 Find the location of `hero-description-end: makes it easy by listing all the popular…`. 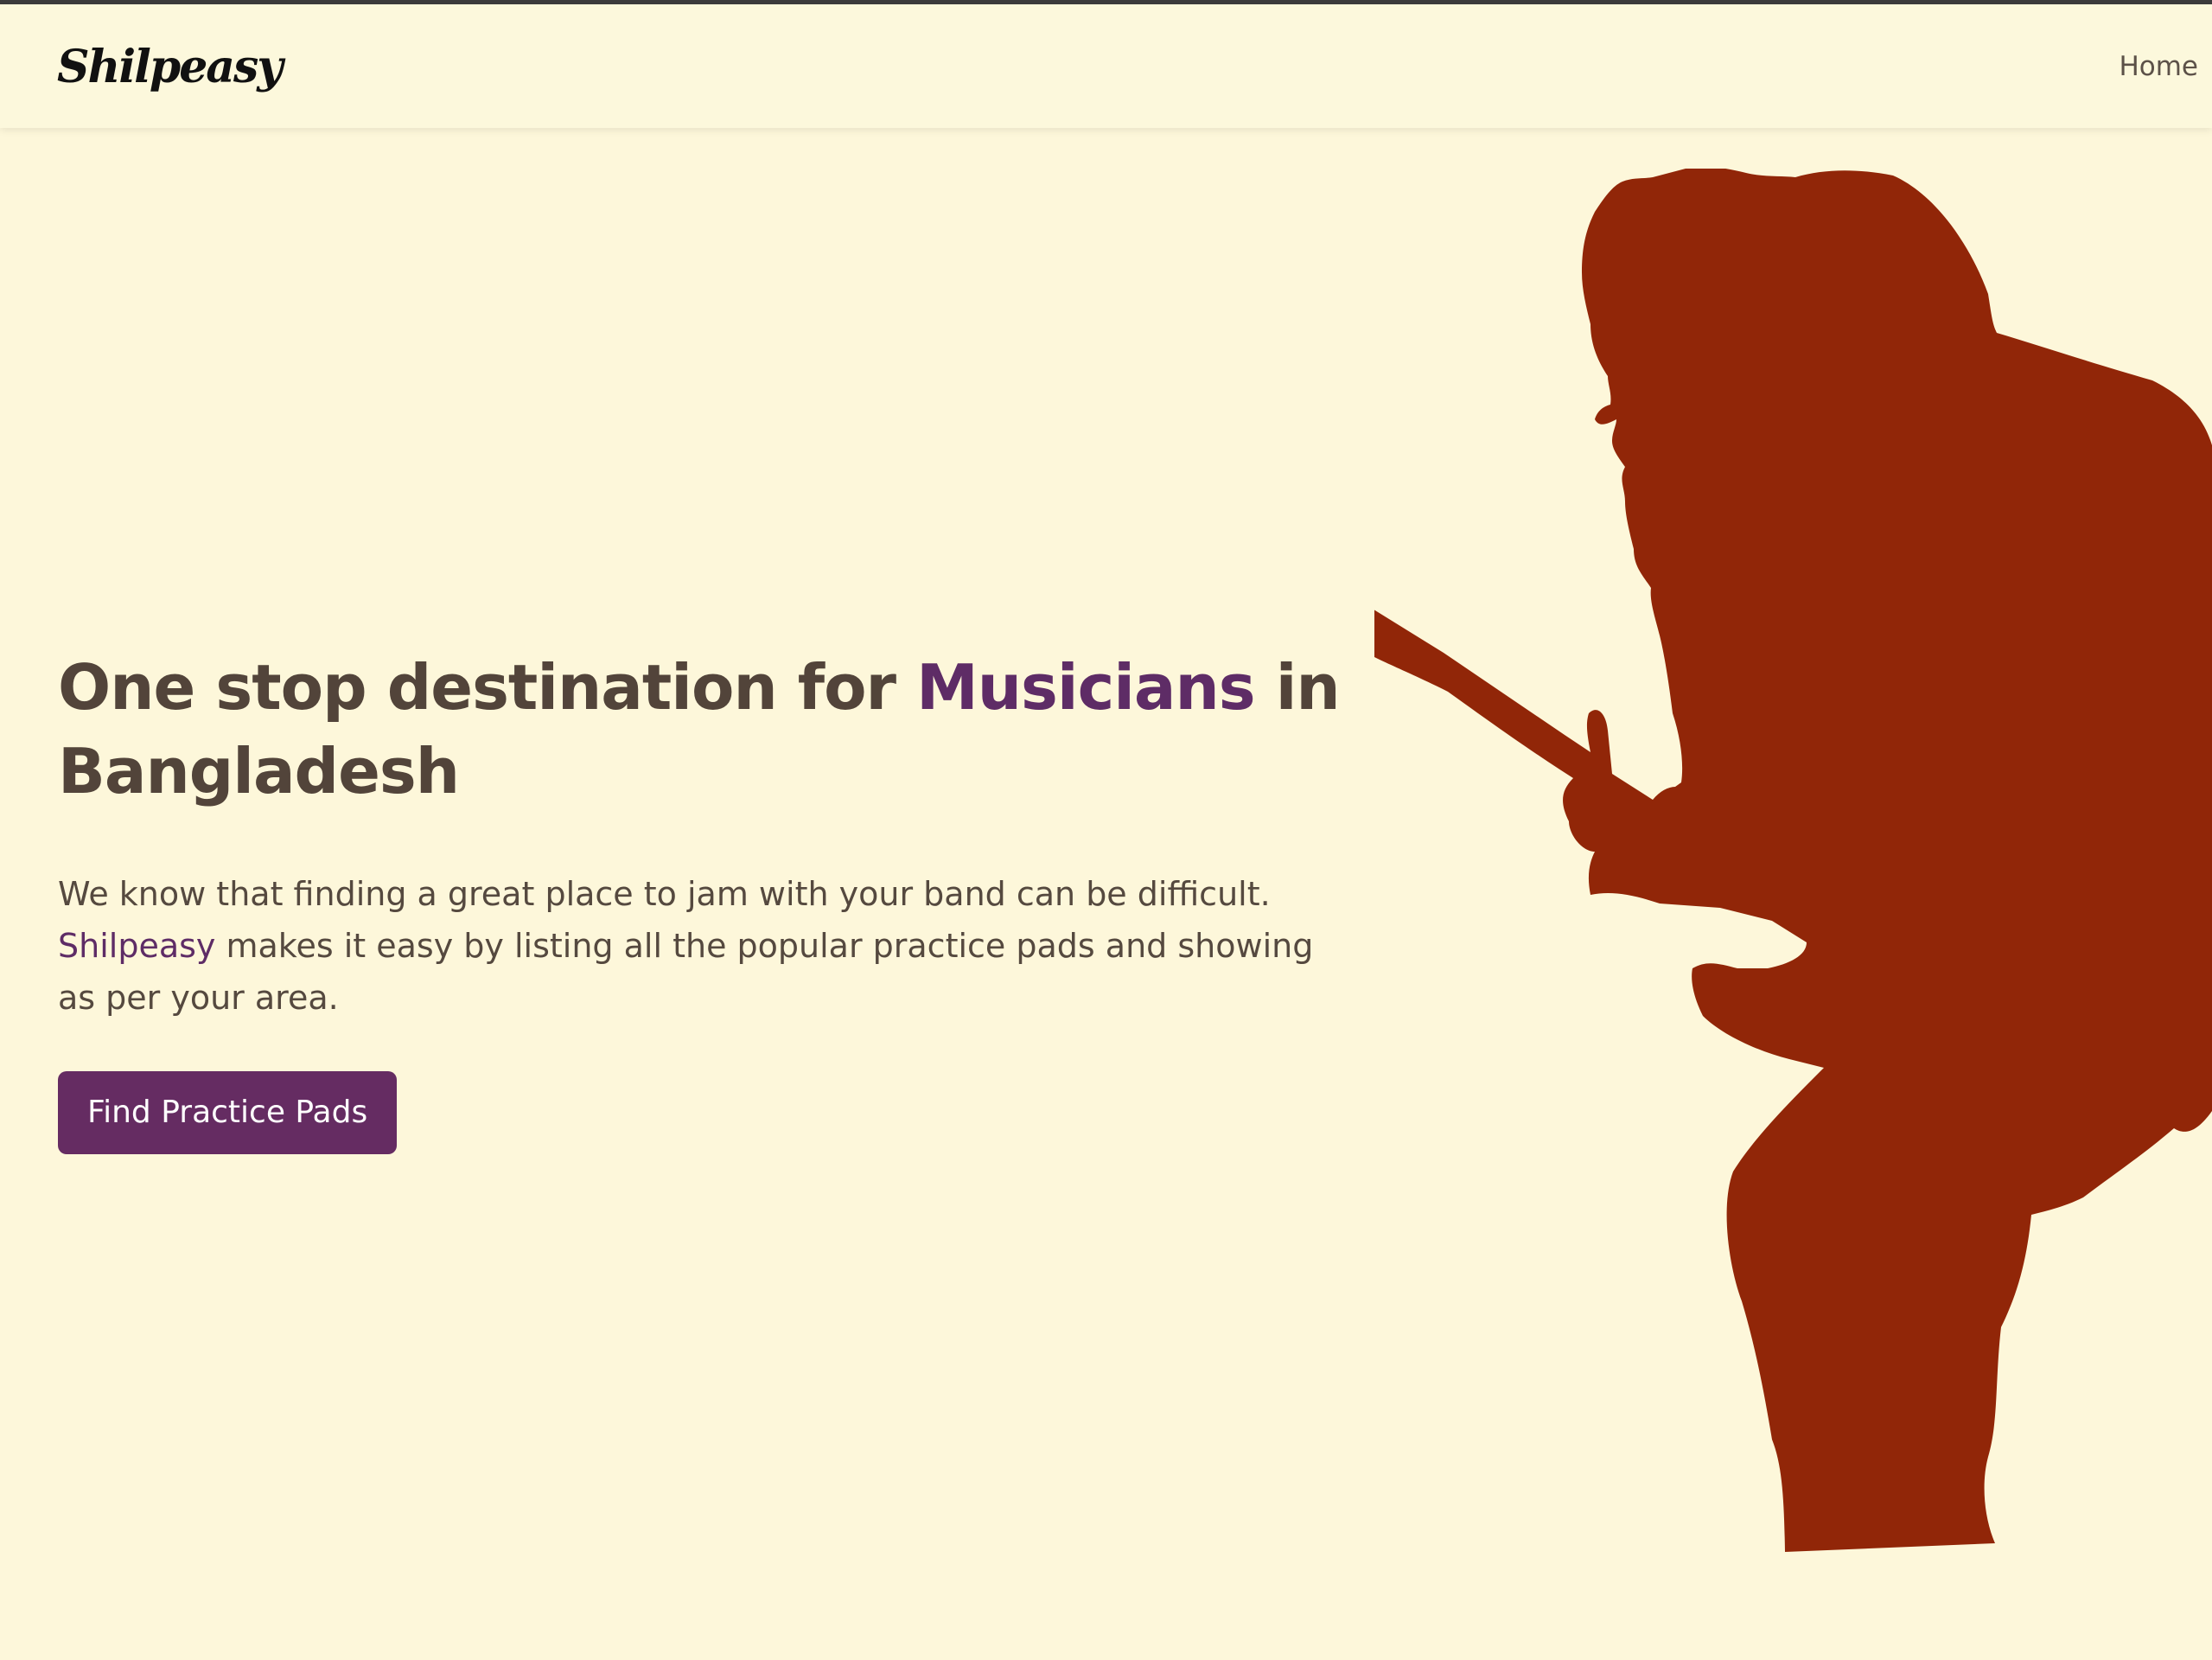

hero-description-end: makes it easy by listing all the popular… is located at coordinates (686, 972).